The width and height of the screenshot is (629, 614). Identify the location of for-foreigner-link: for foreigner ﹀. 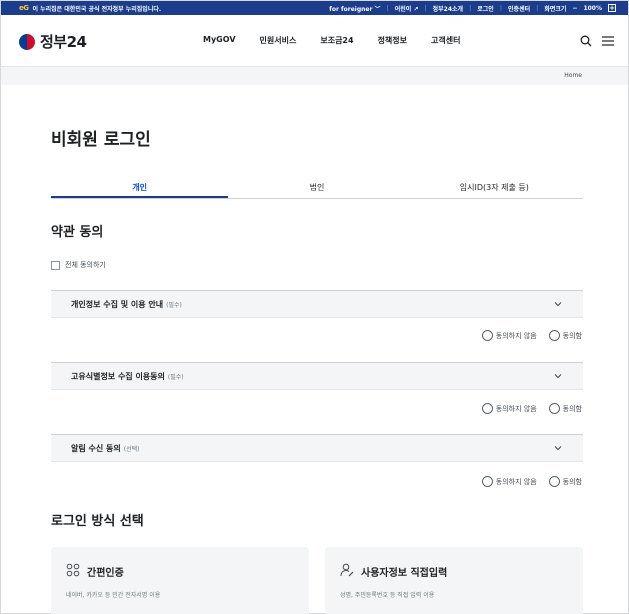
(354, 8).